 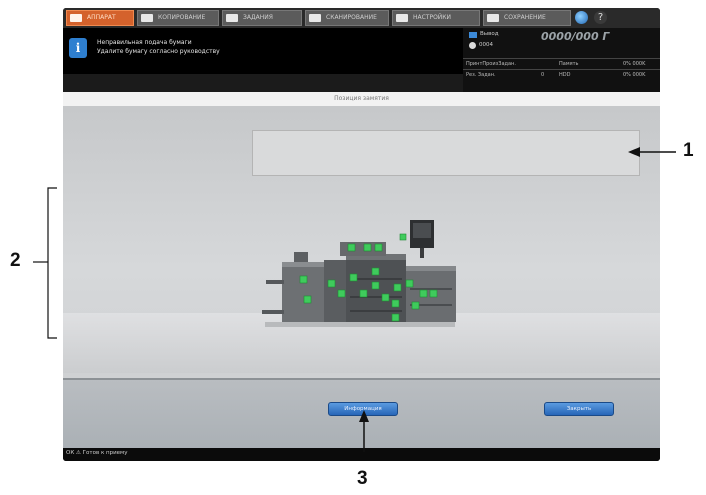 What do you see at coordinates (688, 150) in the screenshot?
I see `callout-number-1: 1` at bounding box center [688, 150].